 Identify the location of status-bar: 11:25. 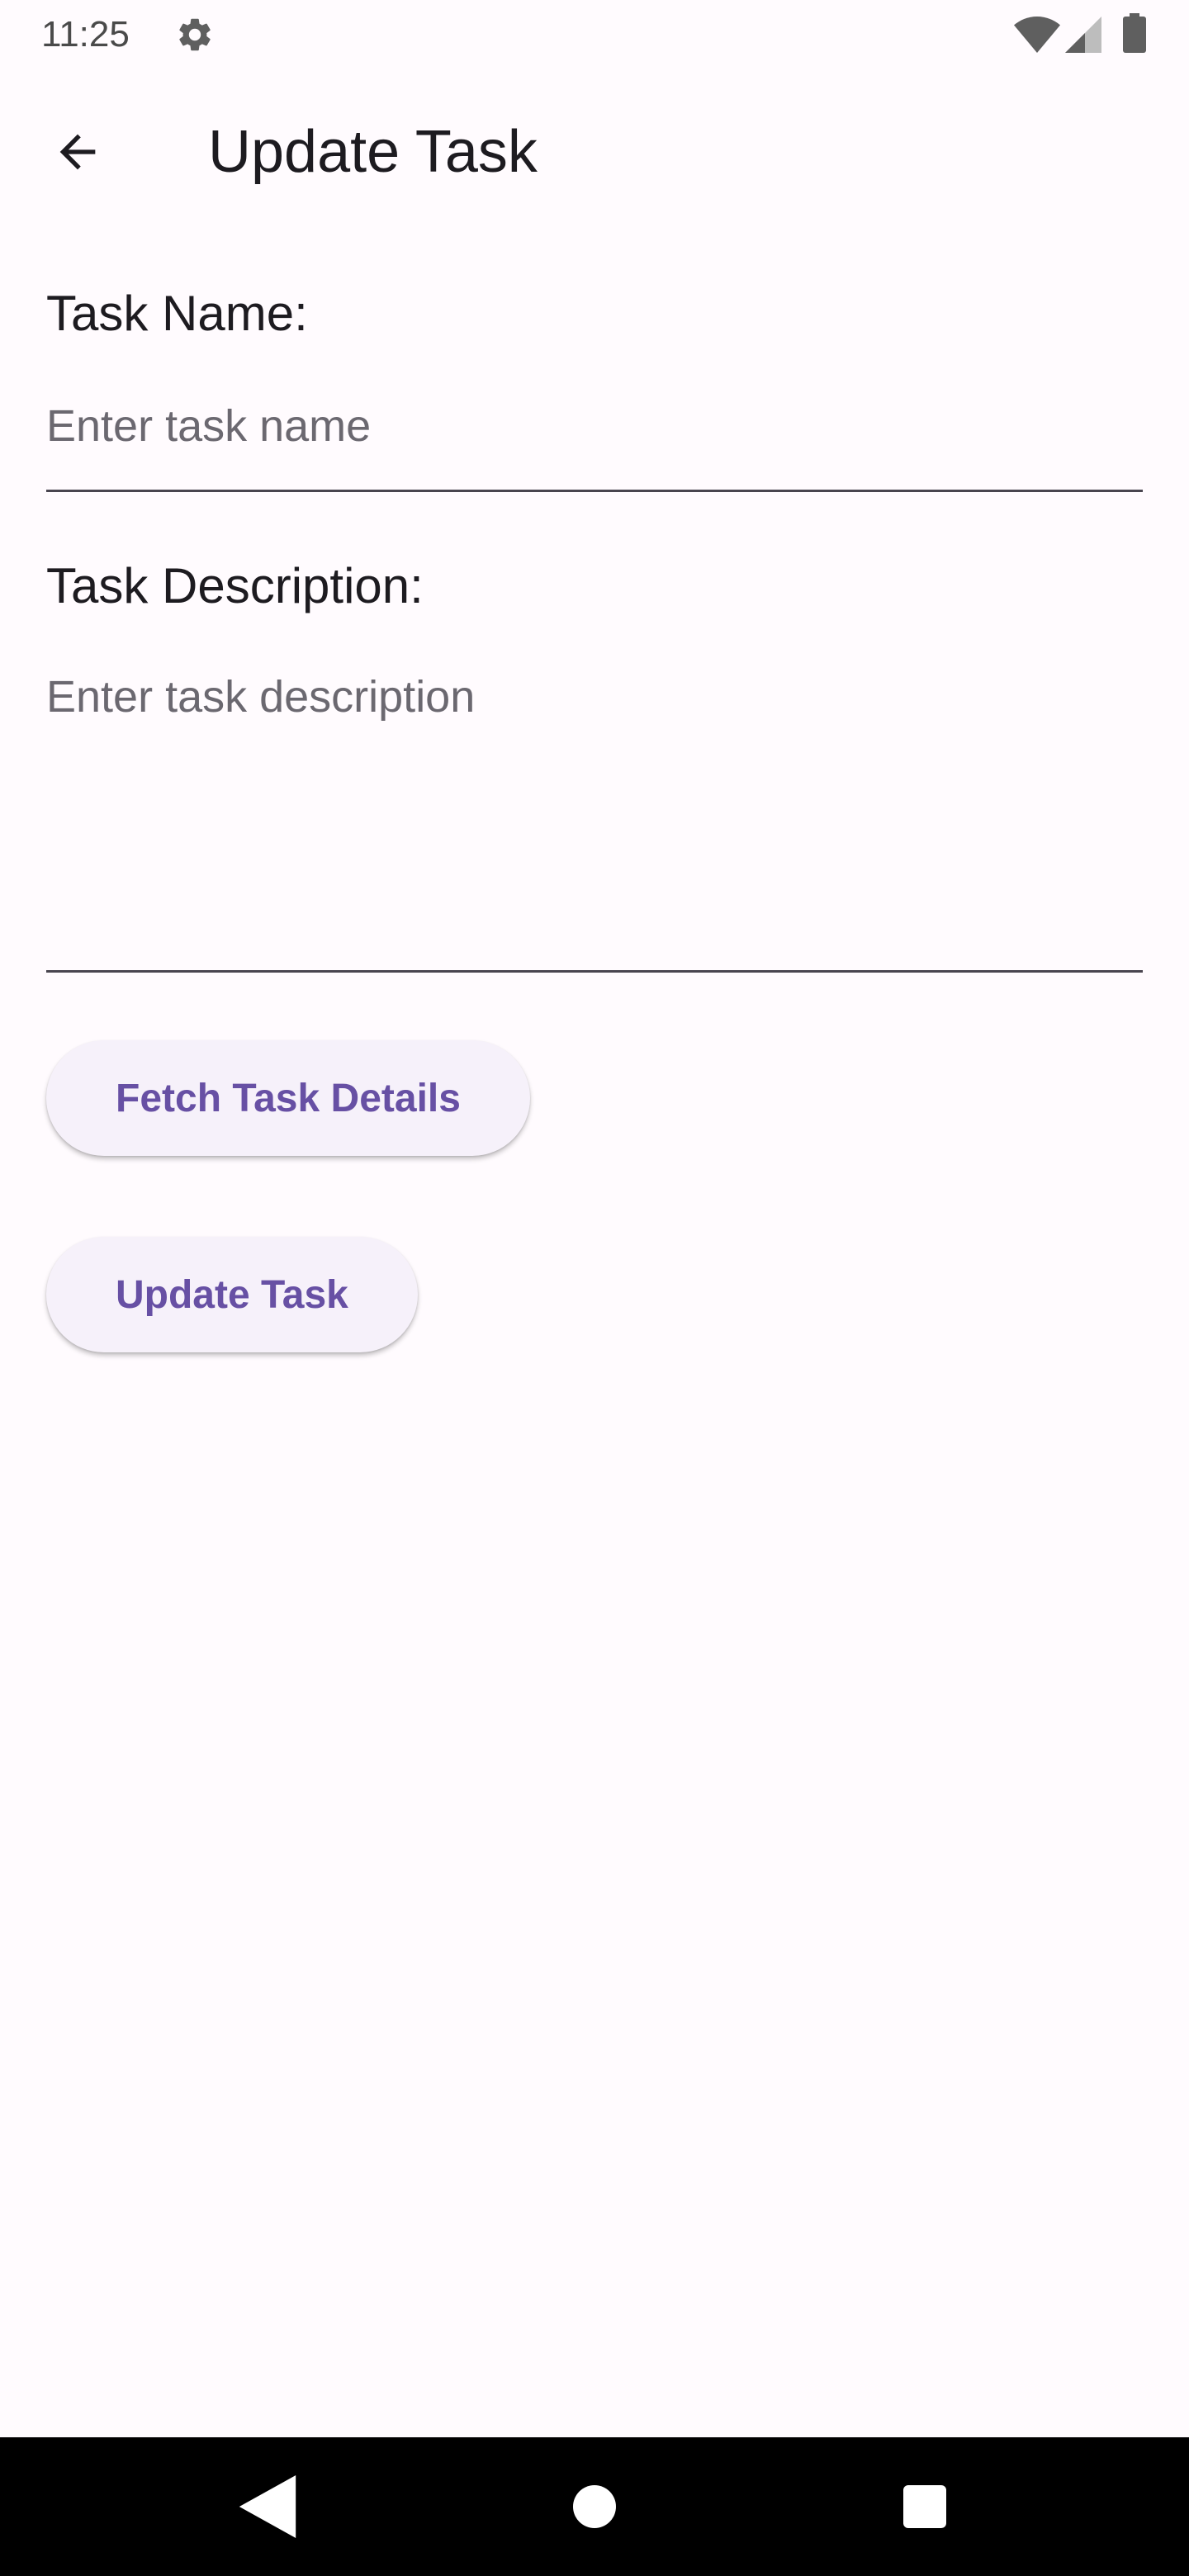
(594, 34).